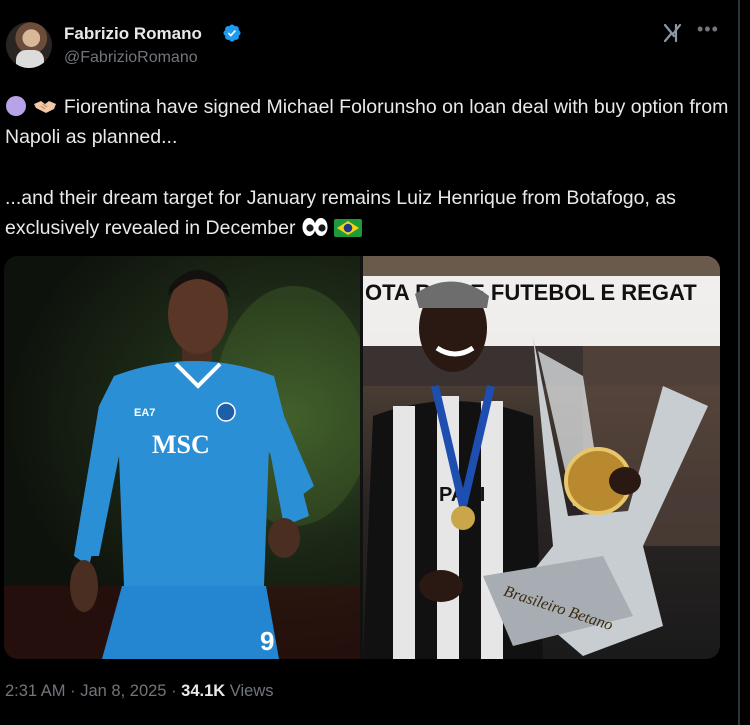 The height and width of the screenshot is (725, 750). What do you see at coordinates (674, 33) in the screenshot?
I see `grok-icon` at bounding box center [674, 33].